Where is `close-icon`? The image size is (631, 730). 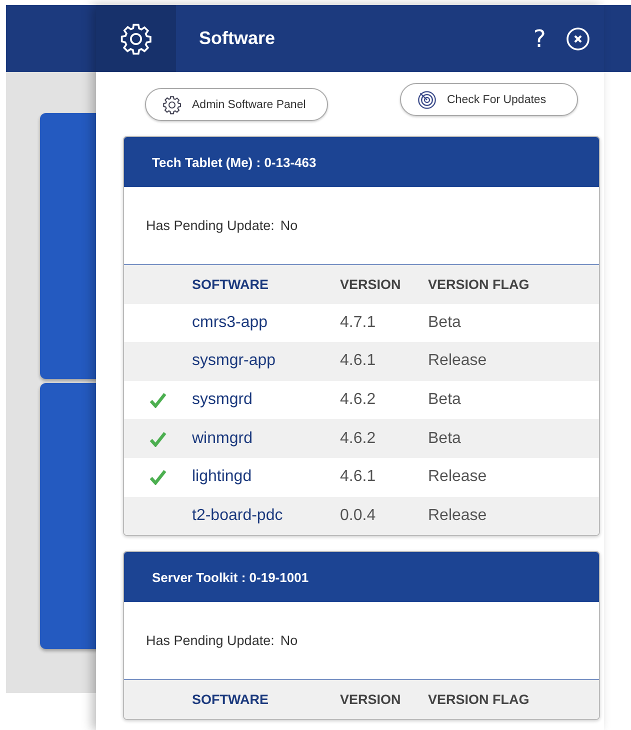
close-icon is located at coordinates (578, 38).